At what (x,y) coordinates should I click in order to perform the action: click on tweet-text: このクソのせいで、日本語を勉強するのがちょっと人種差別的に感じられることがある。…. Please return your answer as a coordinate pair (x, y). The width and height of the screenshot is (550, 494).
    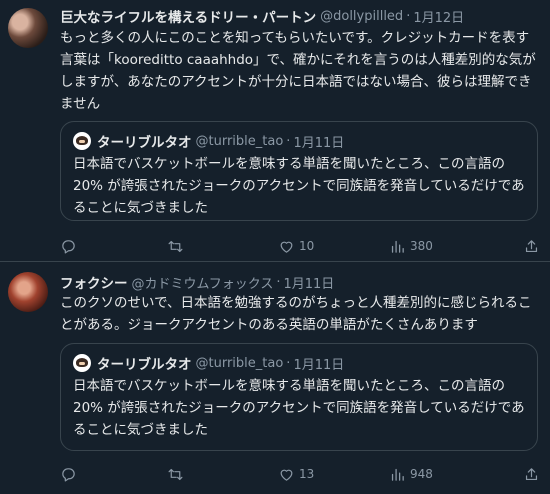
    Looking at the image, I should click on (296, 314).